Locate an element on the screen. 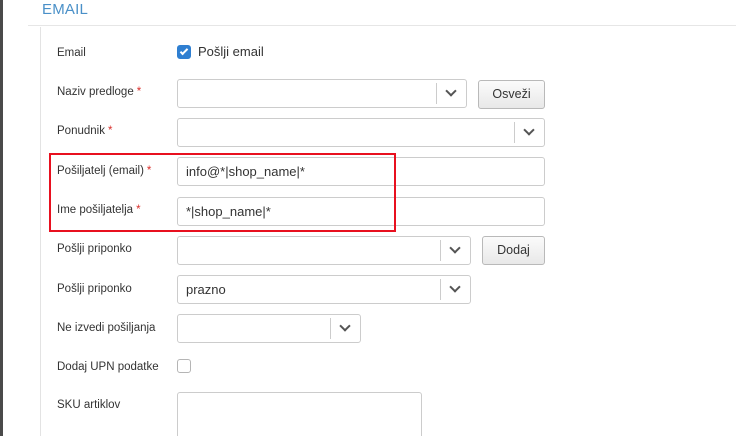 The width and height of the screenshot is (736, 436). section-title: EMAIL is located at coordinates (65, 9).